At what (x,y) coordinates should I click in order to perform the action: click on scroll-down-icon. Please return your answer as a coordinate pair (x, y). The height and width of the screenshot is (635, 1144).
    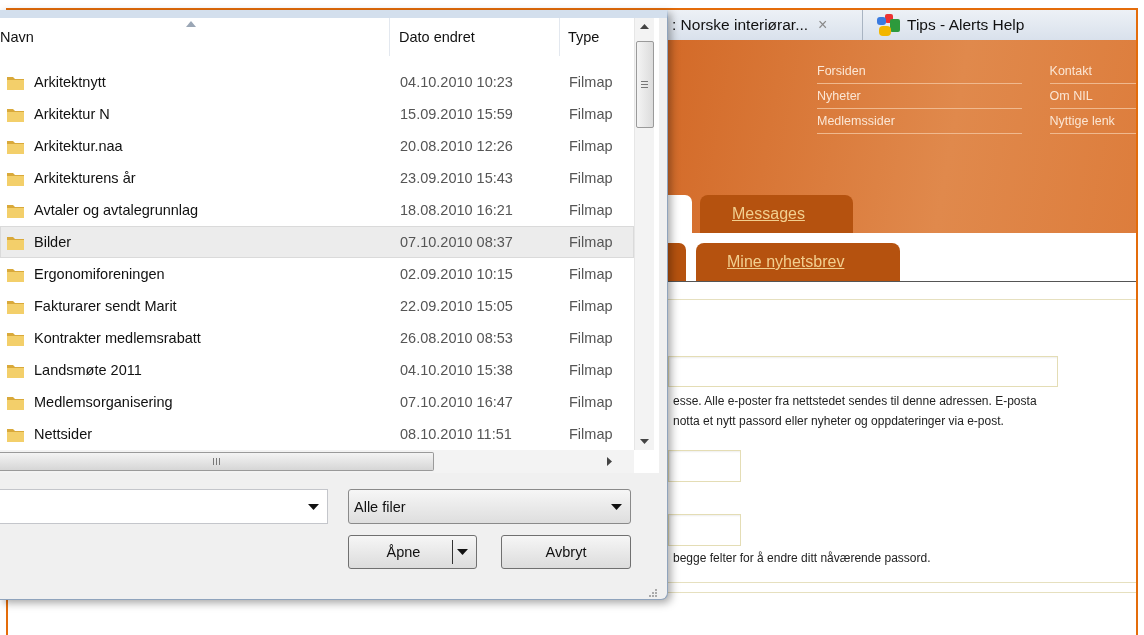
    Looking at the image, I should click on (644, 441).